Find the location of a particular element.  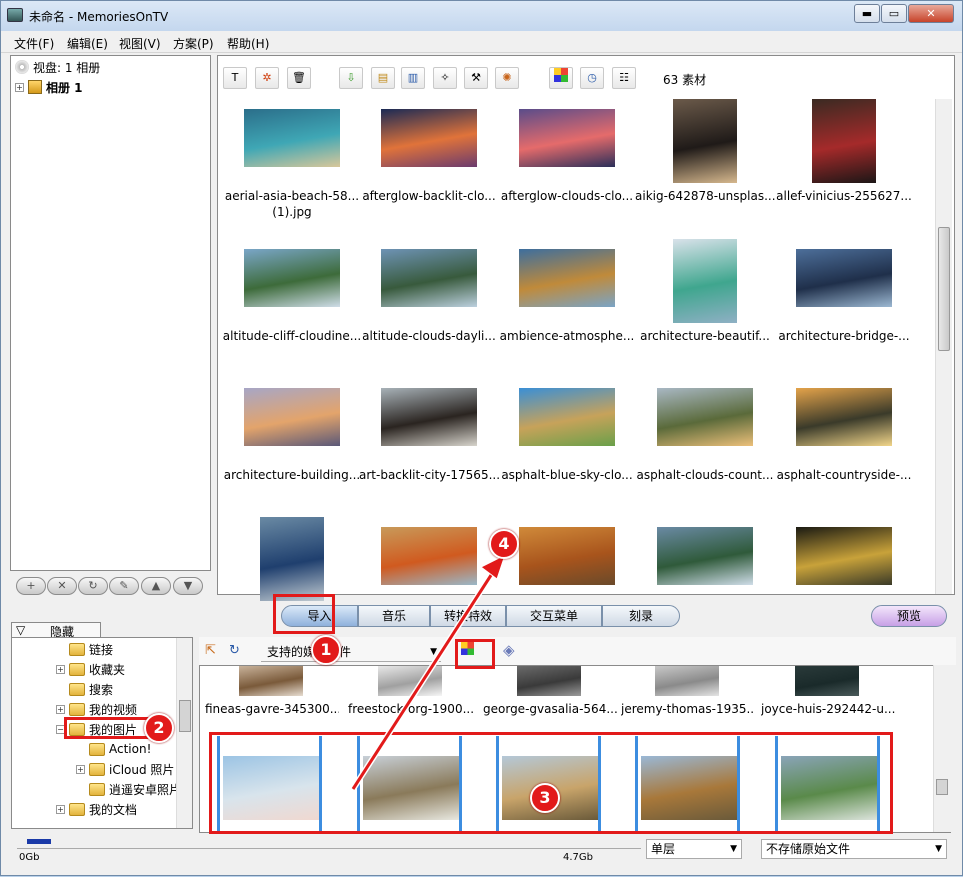

annotation-badge-4: 4 is located at coordinates (504, 544).